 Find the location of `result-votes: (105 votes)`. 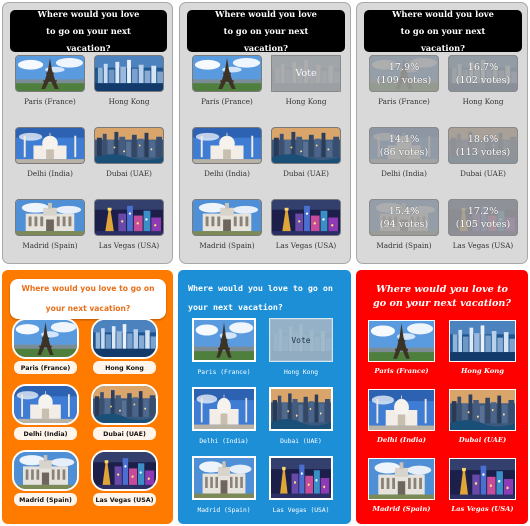

result-votes: (105 votes) is located at coordinates (483, 224).